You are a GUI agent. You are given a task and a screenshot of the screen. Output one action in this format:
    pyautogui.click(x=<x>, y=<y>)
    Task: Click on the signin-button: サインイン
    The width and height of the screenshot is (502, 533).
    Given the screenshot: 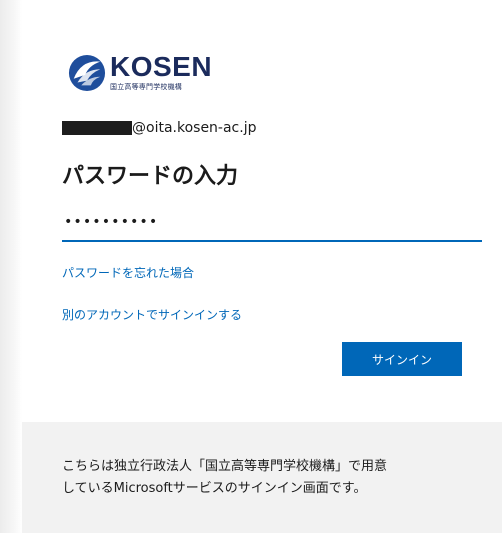 What is the action you would take?
    pyautogui.click(x=402, y=359)
    